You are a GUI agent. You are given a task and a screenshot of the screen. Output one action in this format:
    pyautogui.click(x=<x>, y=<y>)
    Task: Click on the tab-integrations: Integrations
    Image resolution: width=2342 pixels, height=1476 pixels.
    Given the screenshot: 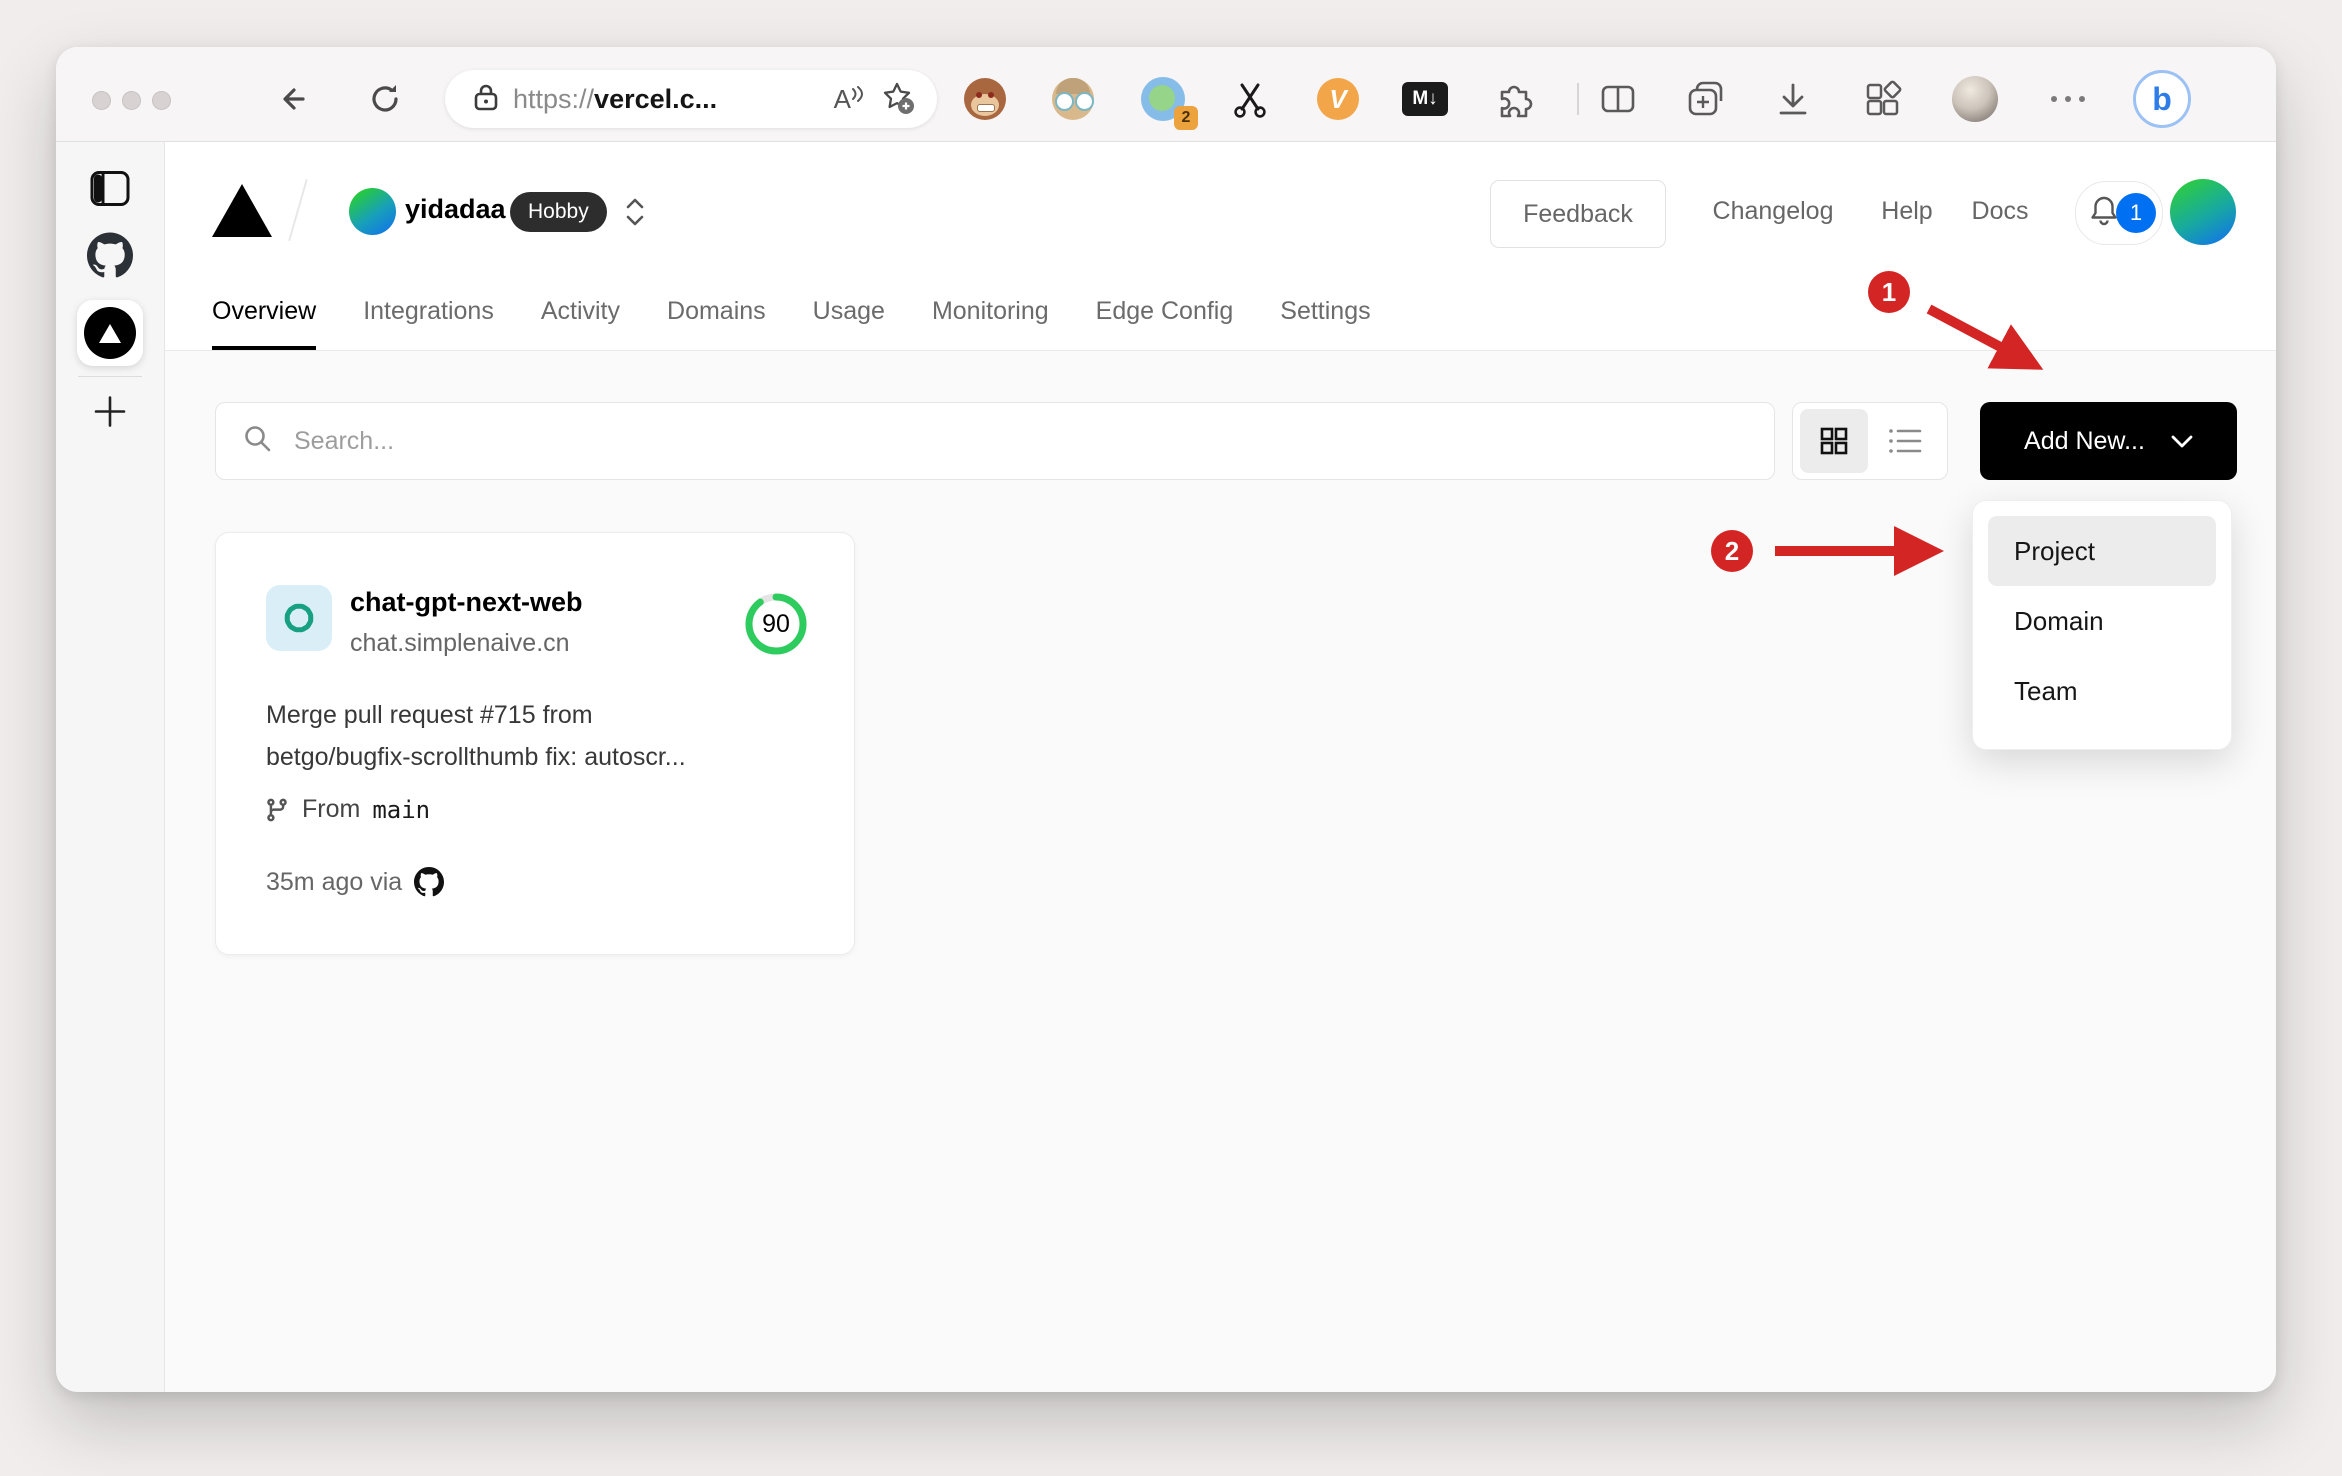 What is the action you would take?
    pyautogui.click(x=428, y=311)
    